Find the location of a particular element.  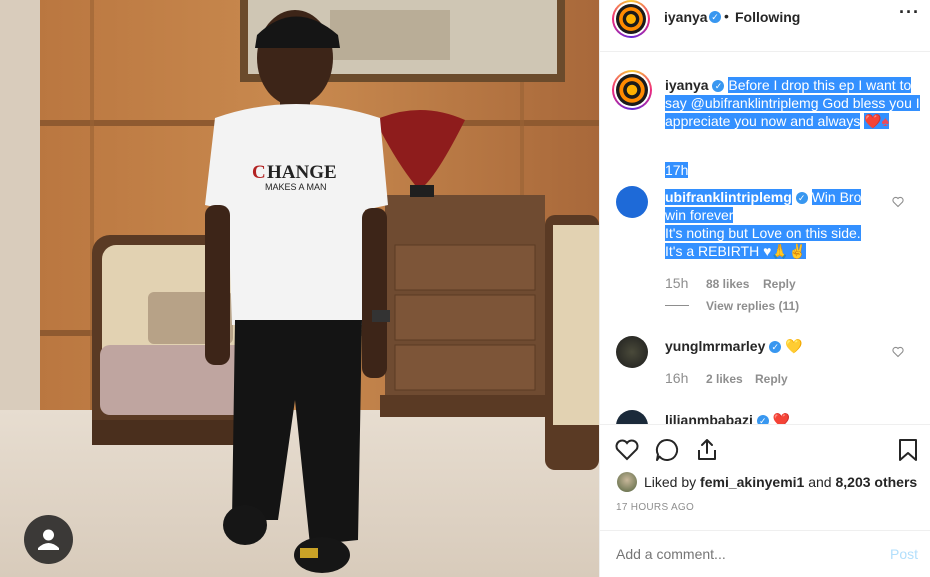

comment-username: yunglmrmarley is located at coordinates (715, 346).